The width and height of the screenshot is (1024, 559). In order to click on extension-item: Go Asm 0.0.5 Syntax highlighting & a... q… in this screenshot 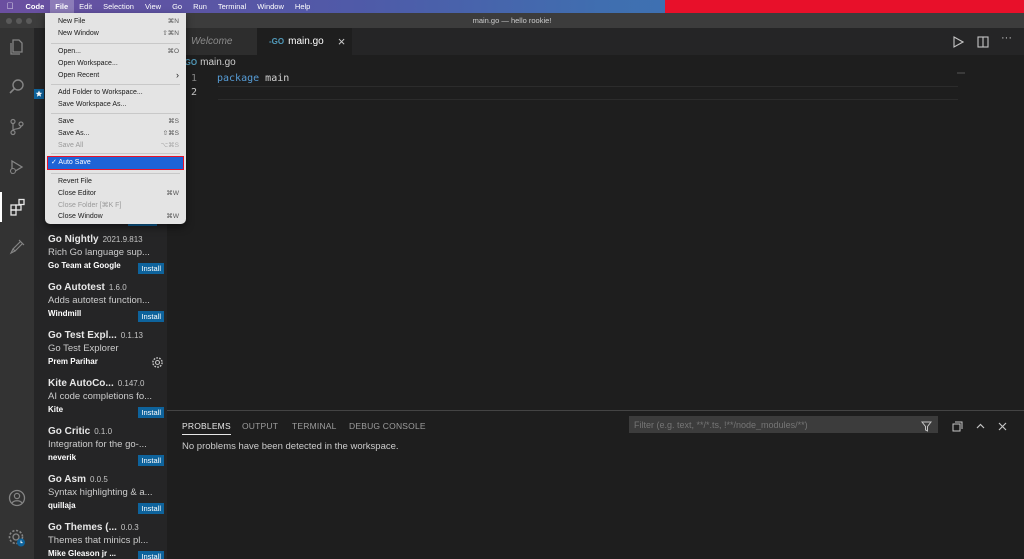, I will do `click(106, 494)`.